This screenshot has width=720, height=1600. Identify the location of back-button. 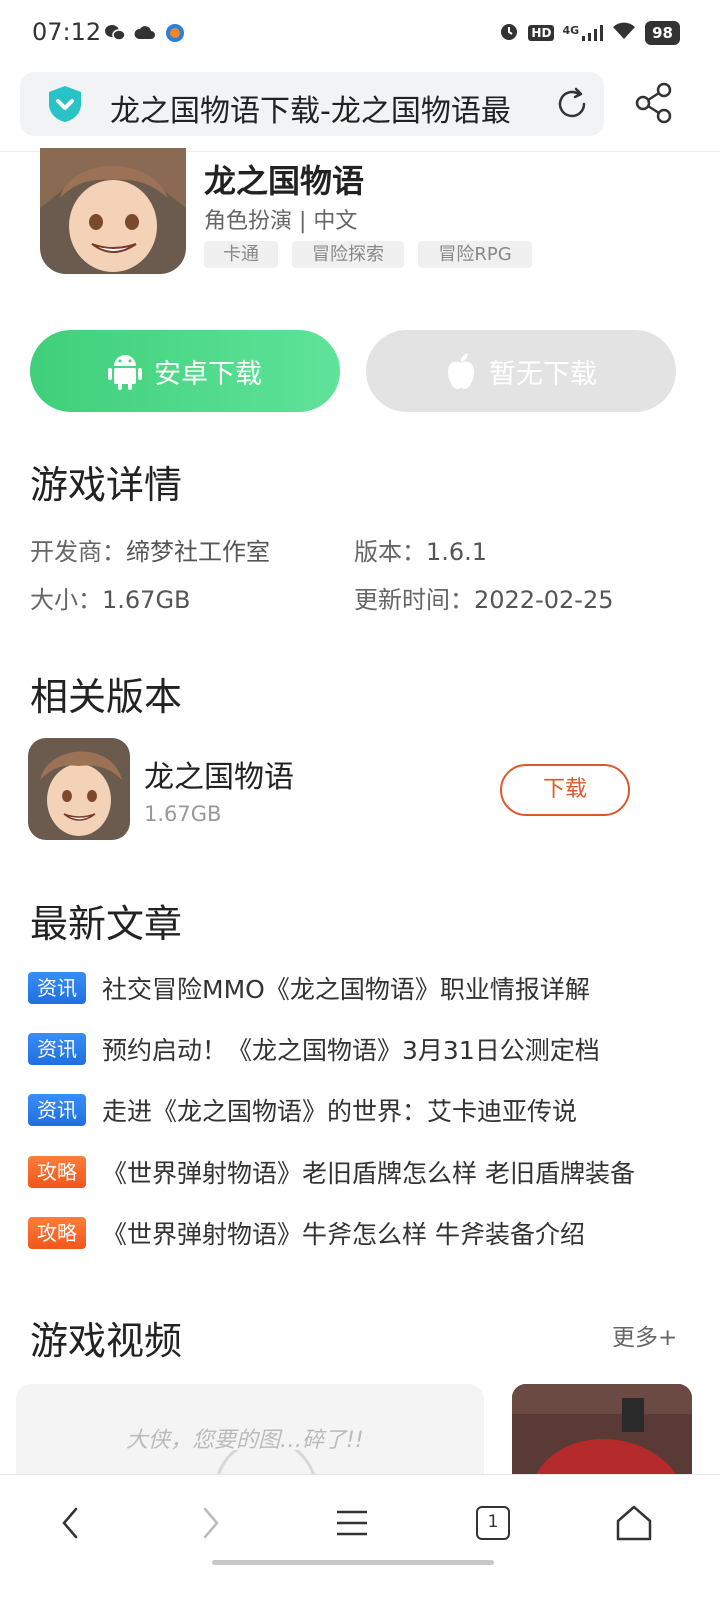
(70, 1523).